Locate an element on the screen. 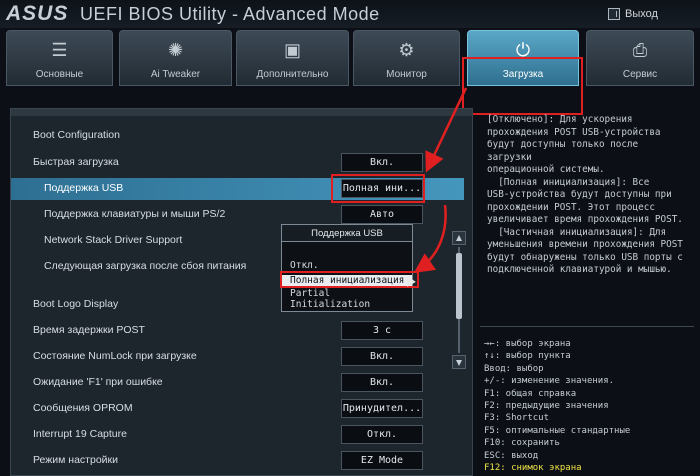 The image size is (700, 476). tweaker-icon: ✺ is located at coordinates (175, 50).